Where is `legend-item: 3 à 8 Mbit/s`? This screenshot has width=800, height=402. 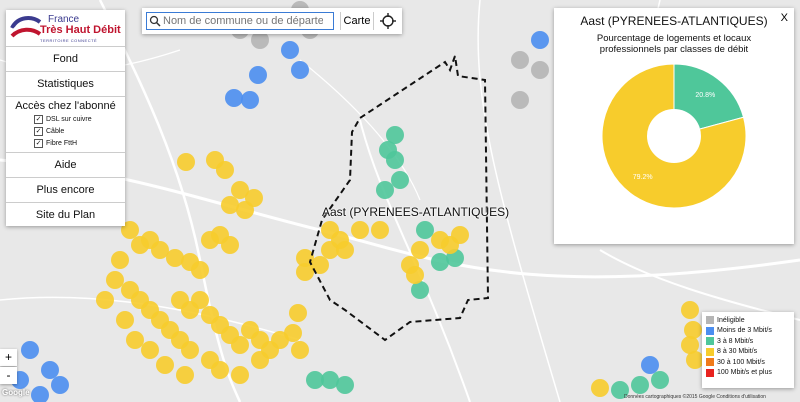 legend-item: 3 à 8 Mbit/s is located at coordinates (750, 341).